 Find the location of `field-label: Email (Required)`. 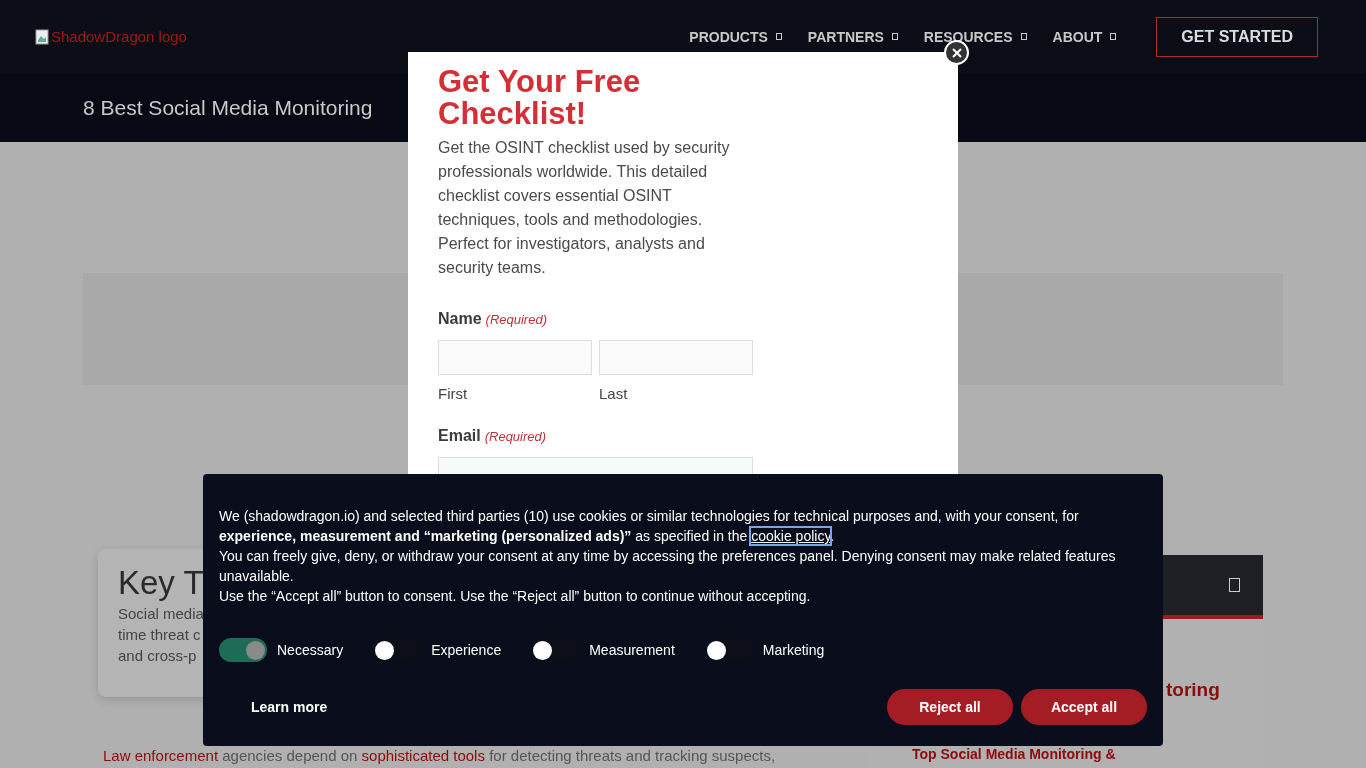

field-label: Email (Required) is located at coordinates (493, 436).